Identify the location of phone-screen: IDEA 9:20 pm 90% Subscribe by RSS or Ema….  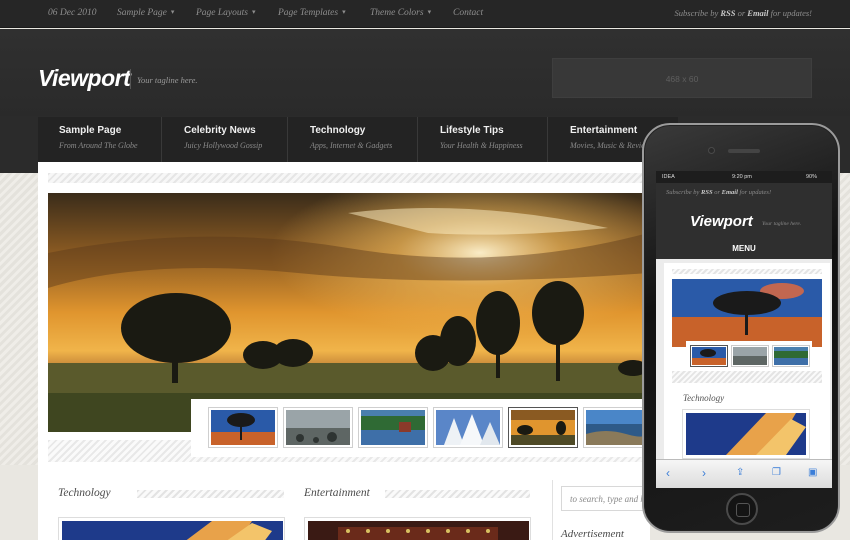
(744, 329).